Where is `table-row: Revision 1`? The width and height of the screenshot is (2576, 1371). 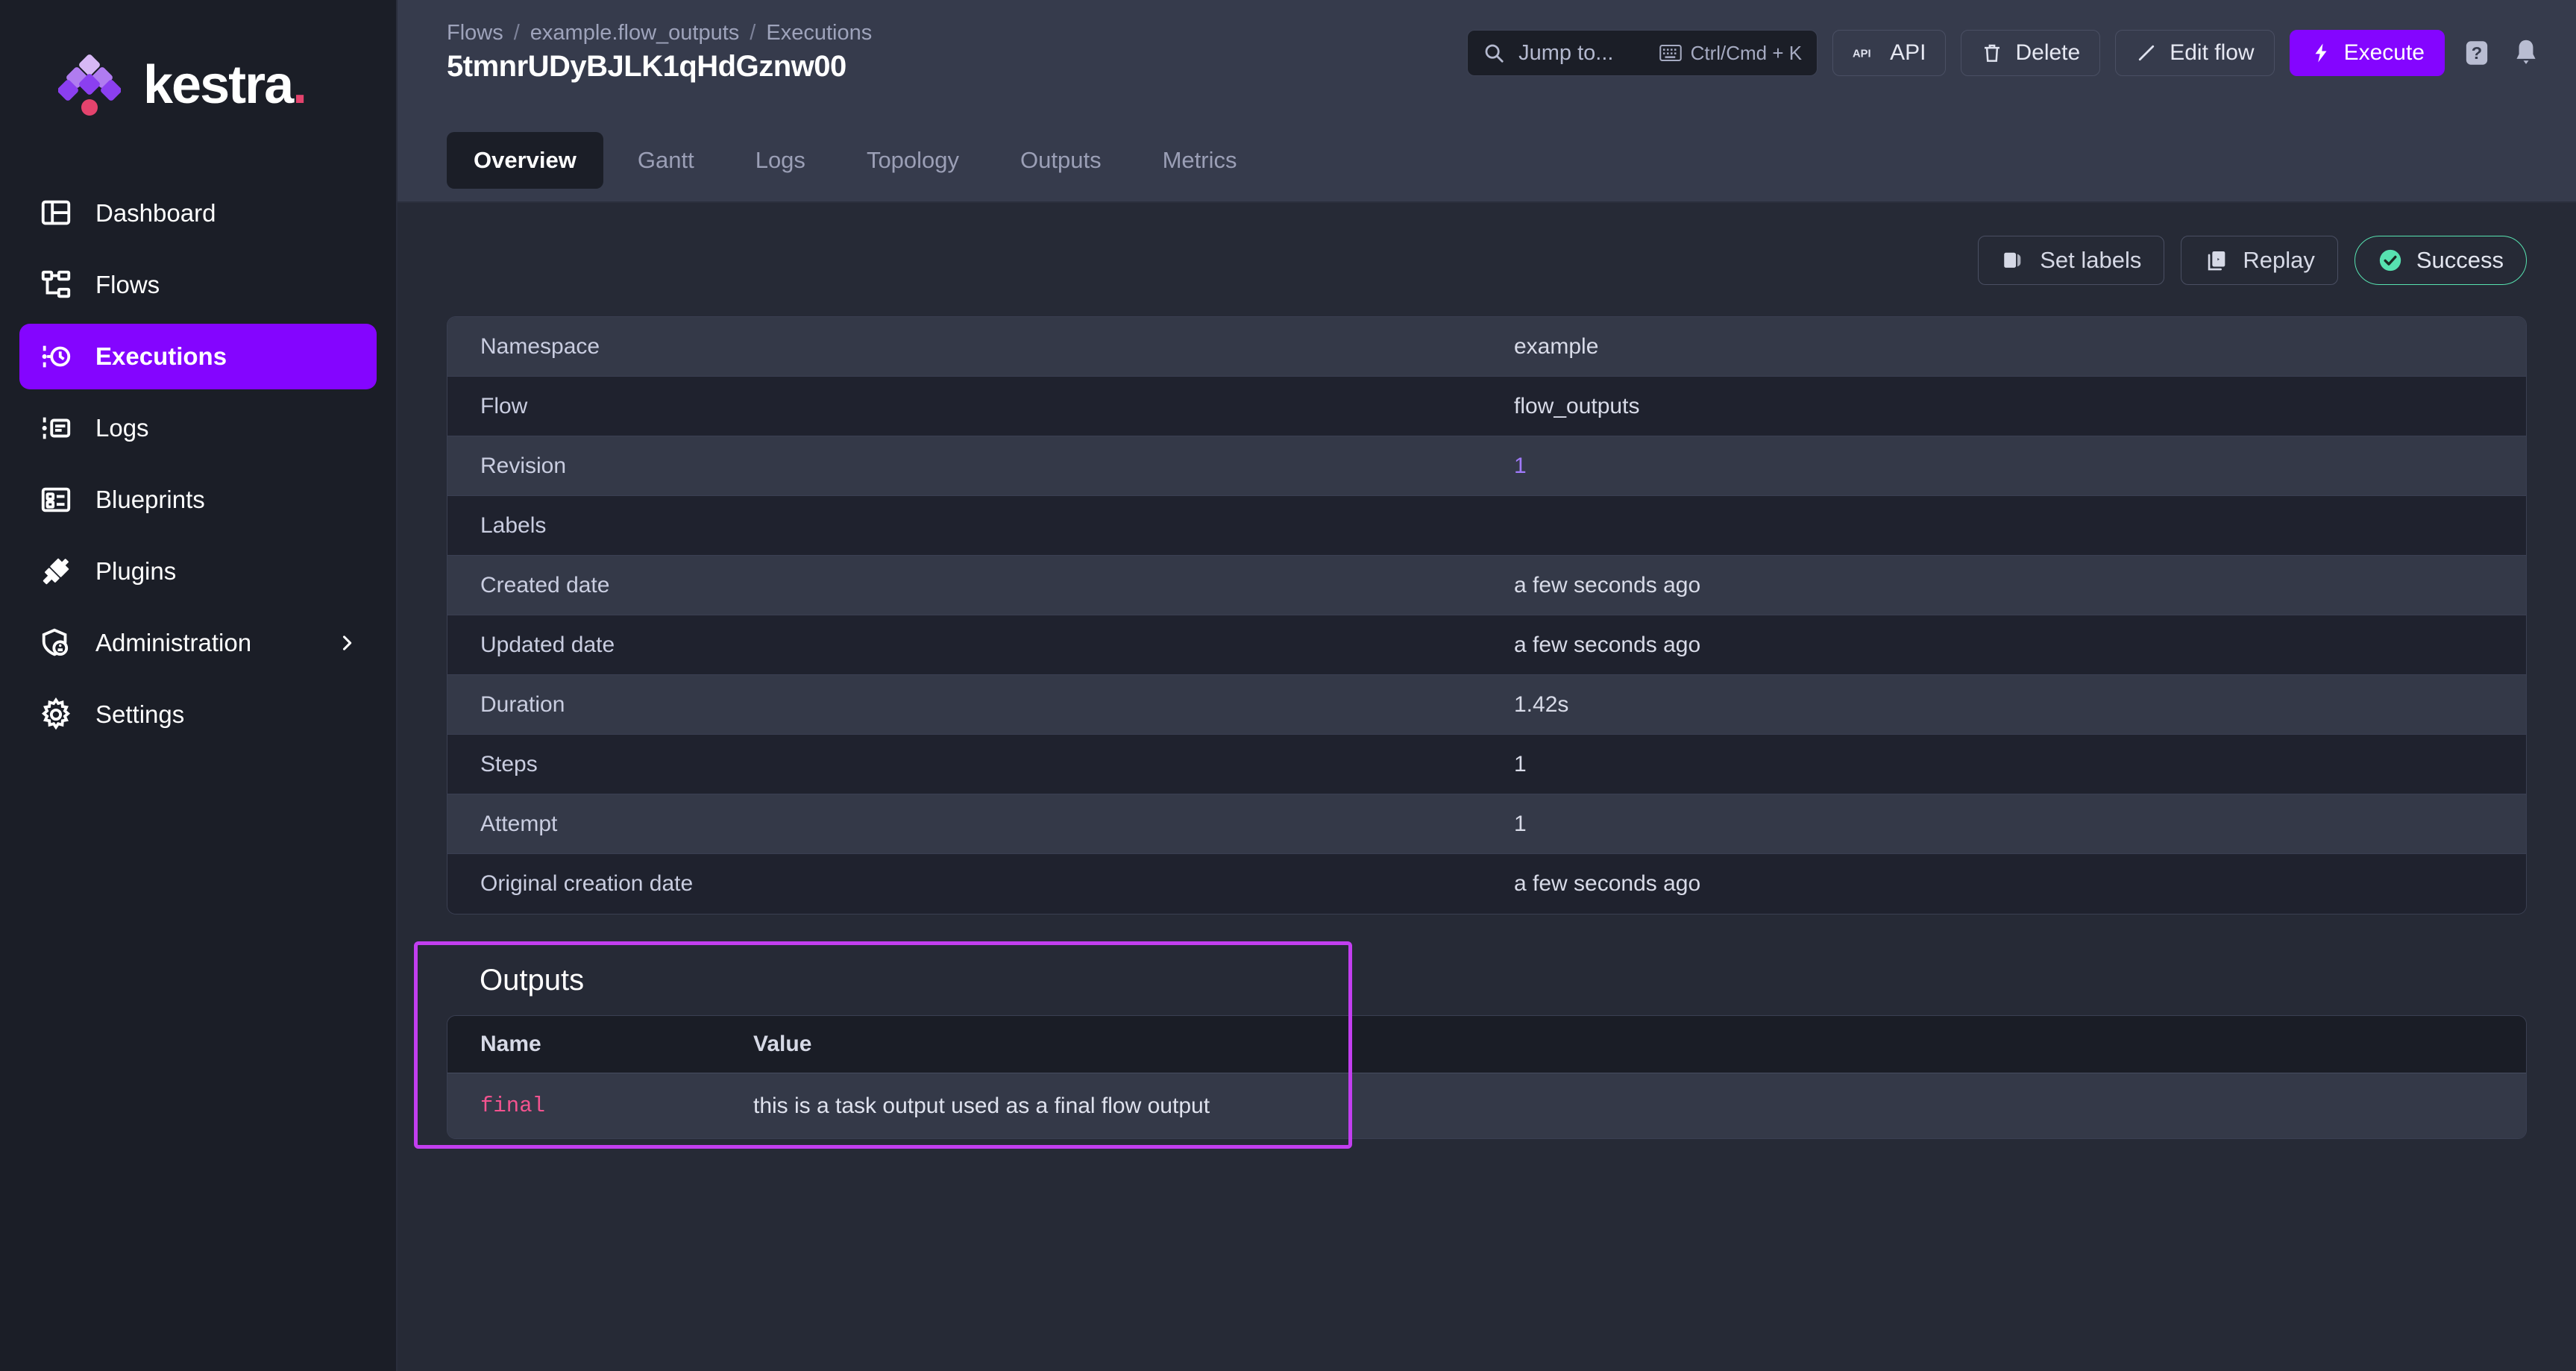
table-row: Revision 1 is located at coordinates (1487, 466).